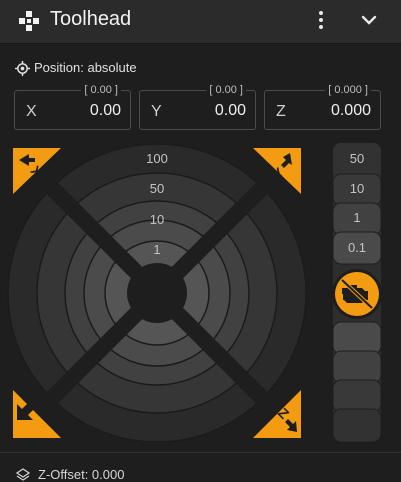 Image resolution: width=401 pixels, height=482 pixels. What do you see at coordinates (72, 107) in the screenshot?
I see `x-position-field: X 0.00 [ 0.00 ]` at bounding box center [72, 107].